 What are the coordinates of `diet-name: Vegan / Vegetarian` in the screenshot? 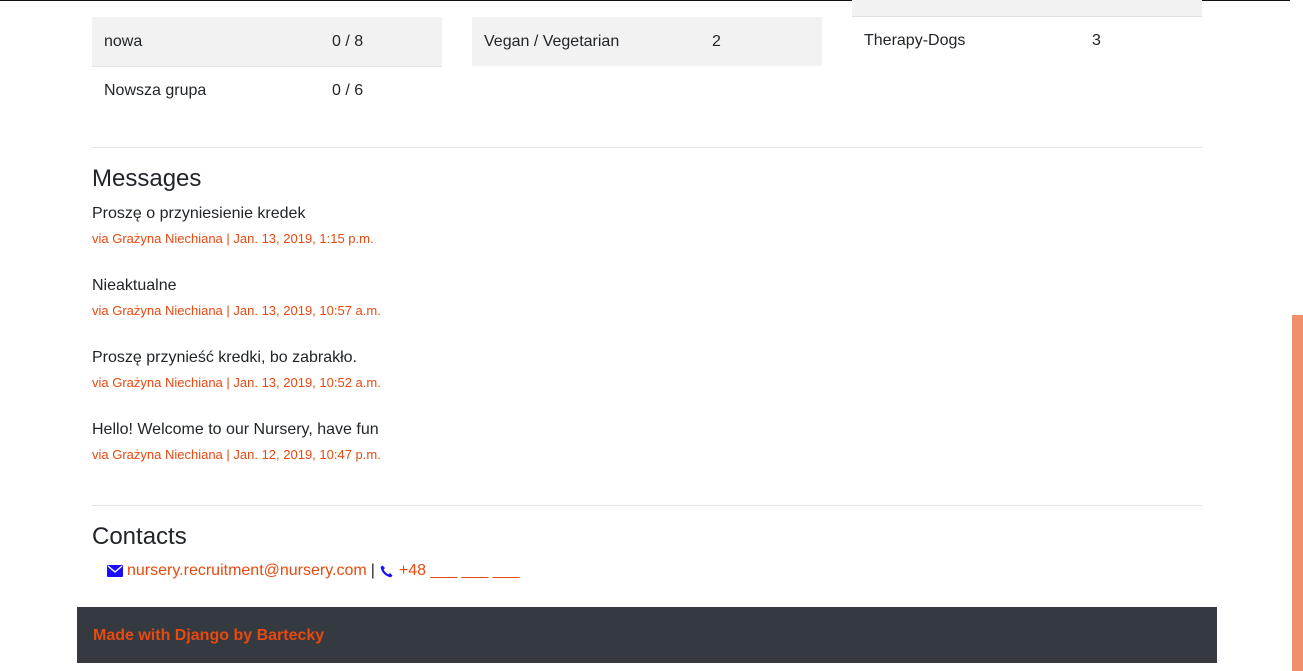 It's located at (552, 41).